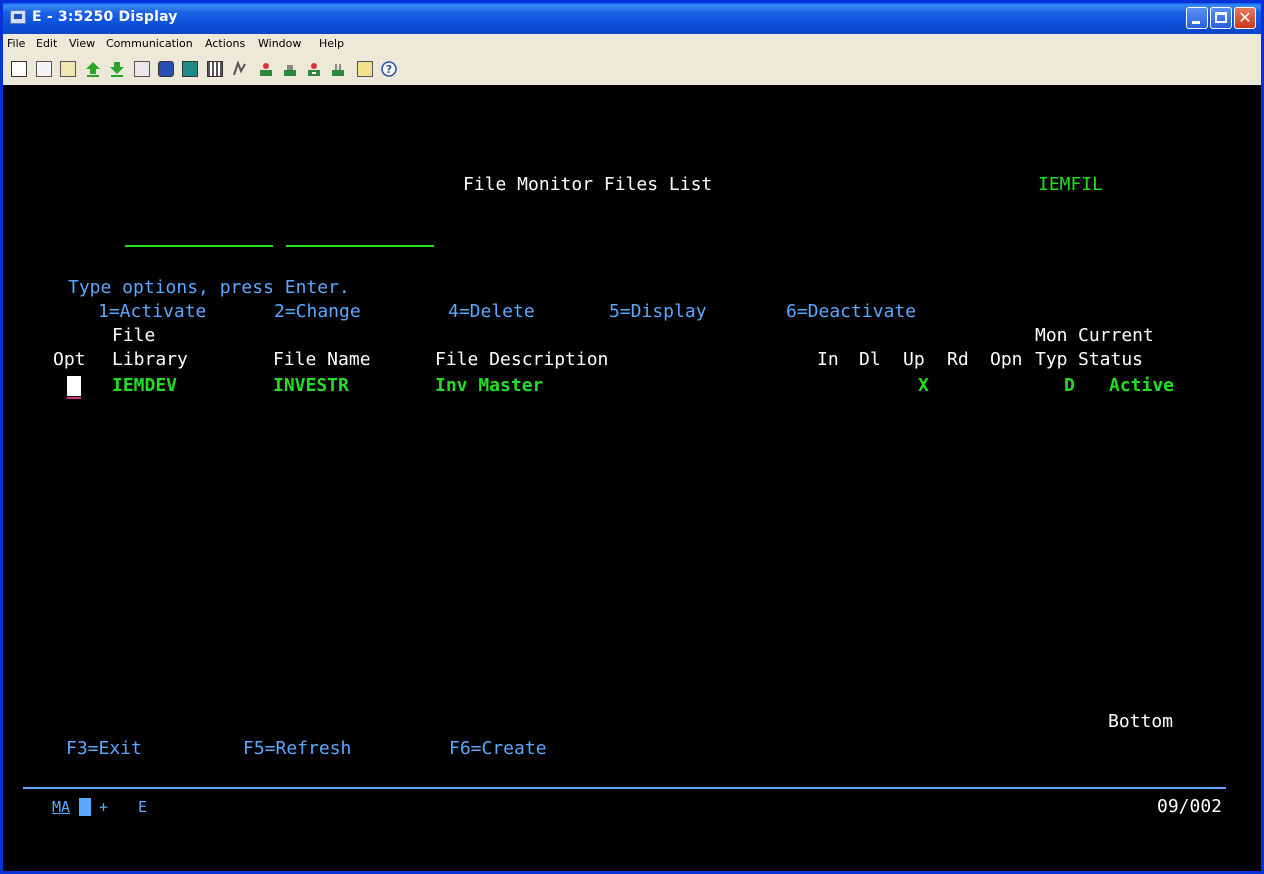 This screenshot has width=1264, height=874. Describe the element at coordinates (1051, 335) in the screenshot. I see `header-mon-upper: Mon` at that location.